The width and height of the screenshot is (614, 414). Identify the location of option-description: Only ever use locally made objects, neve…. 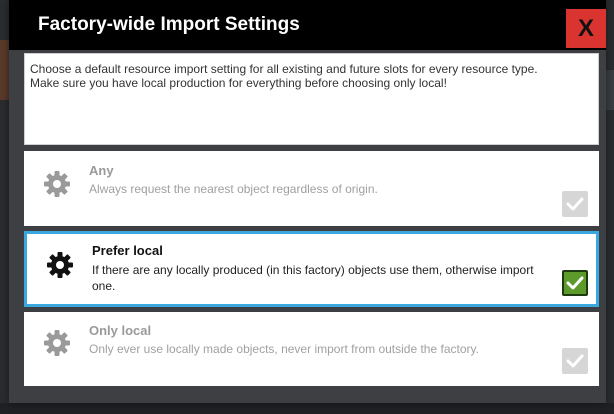
(284, 349).